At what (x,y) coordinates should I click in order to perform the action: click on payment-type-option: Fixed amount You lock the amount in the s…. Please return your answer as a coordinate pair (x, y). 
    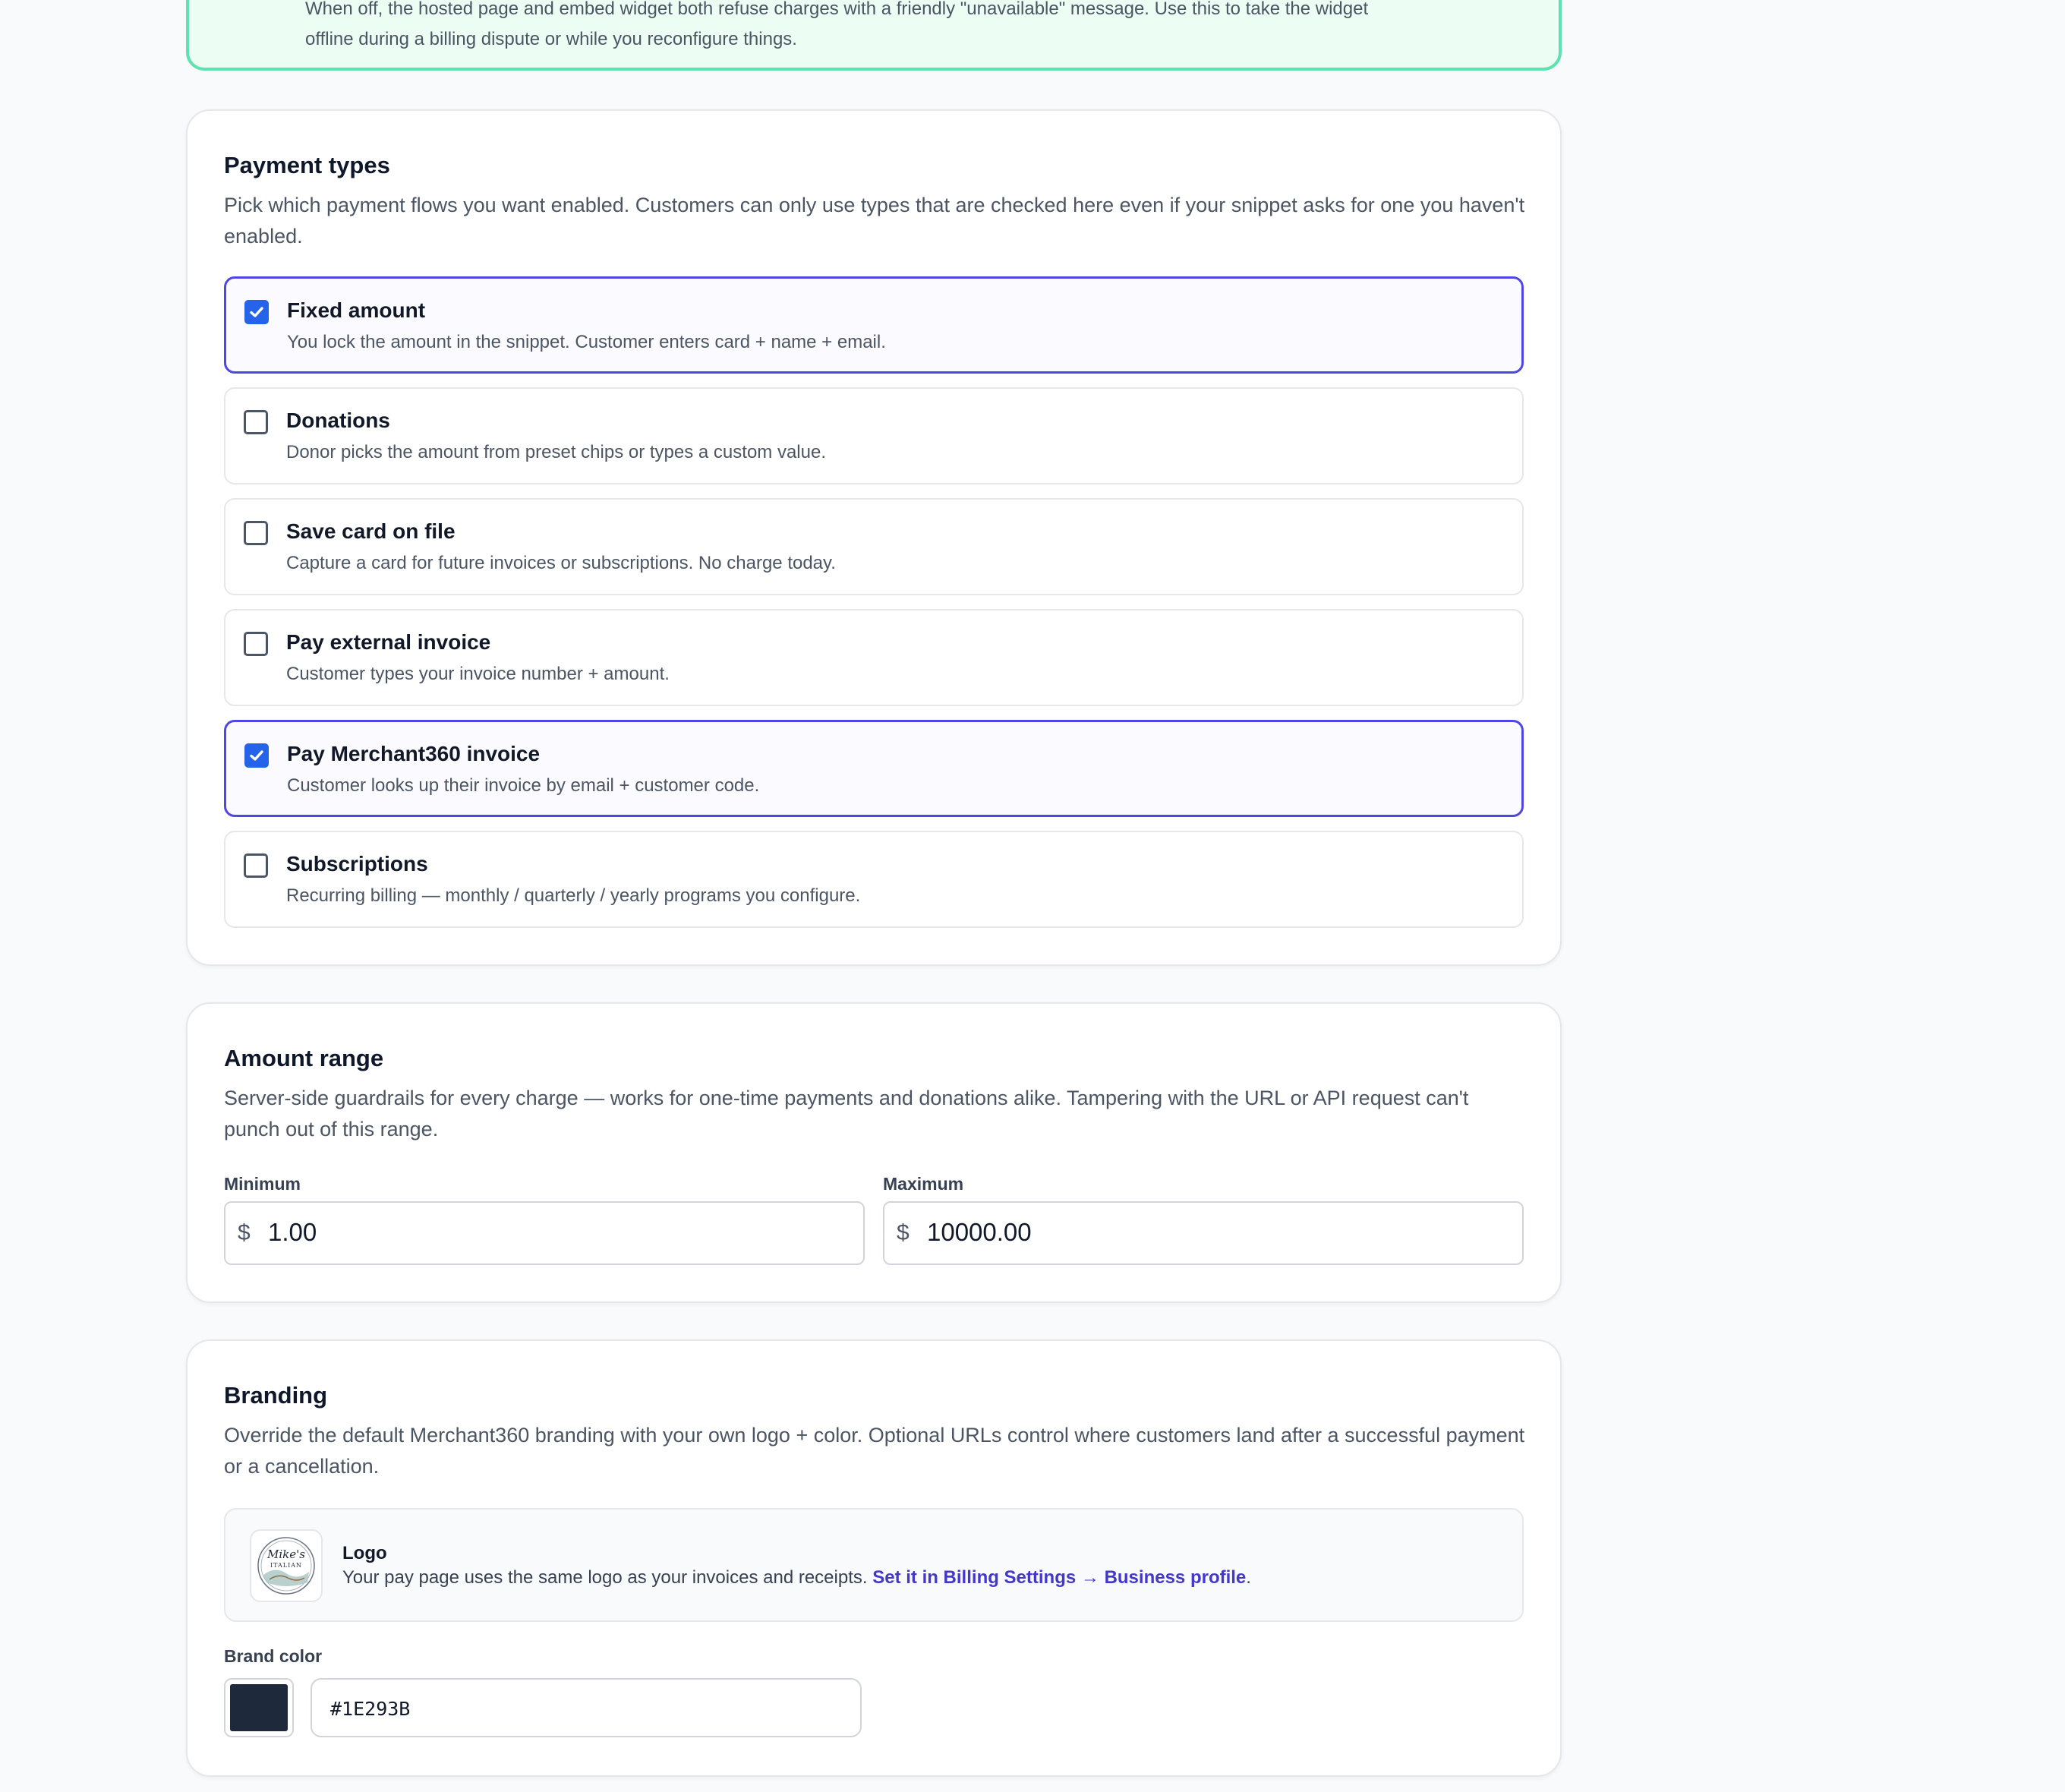
    Looking at the image, I should click on (874, 325).